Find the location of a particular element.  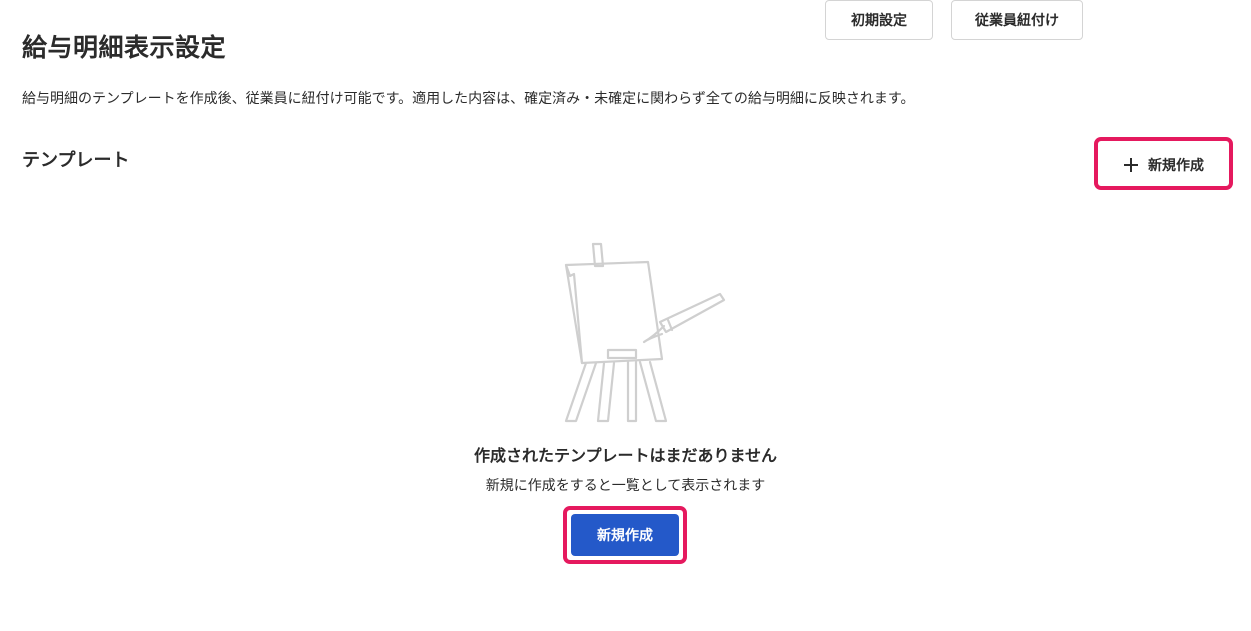

plus-icon is located at coordinates (1131, 165).